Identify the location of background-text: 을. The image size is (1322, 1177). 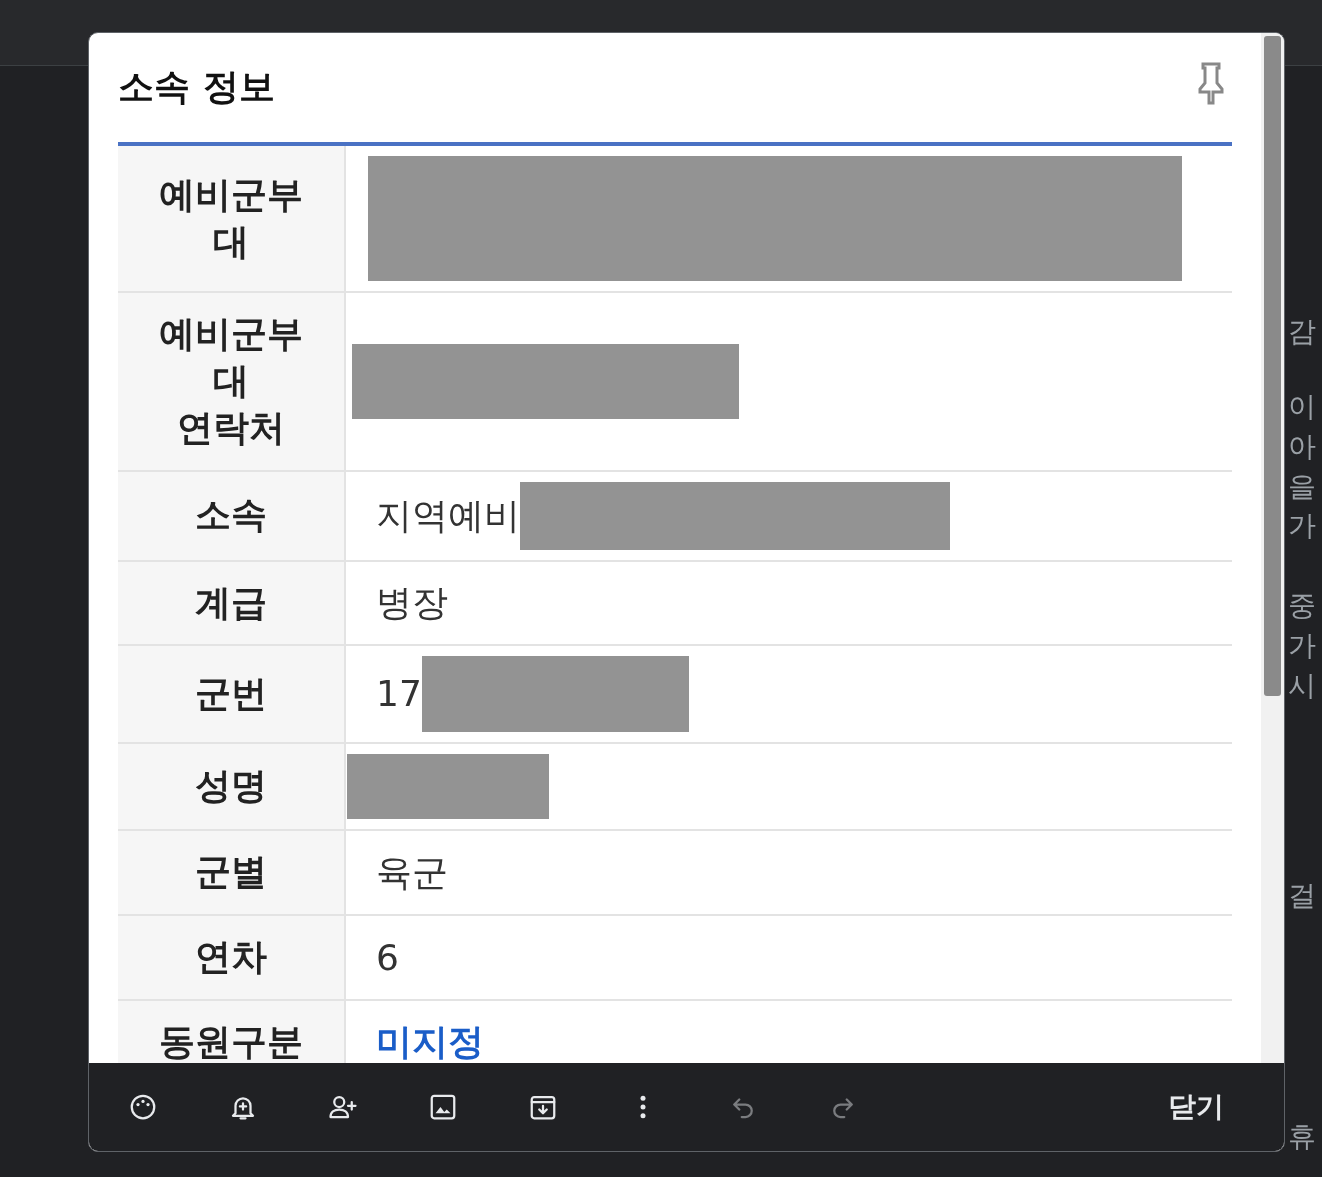
(1302, 487).